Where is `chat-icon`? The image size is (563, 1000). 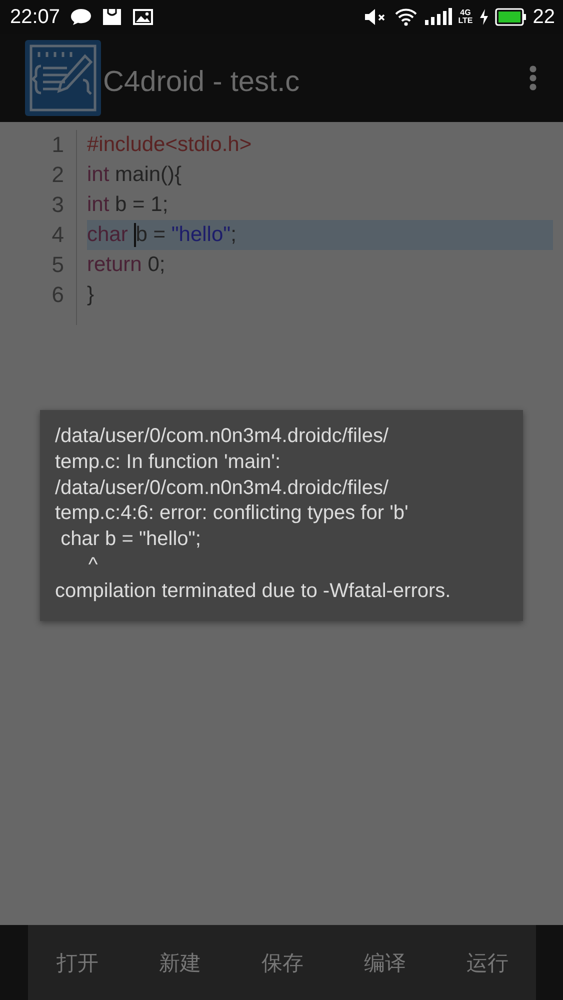 chat-icon is located at coordinates (81, 17).